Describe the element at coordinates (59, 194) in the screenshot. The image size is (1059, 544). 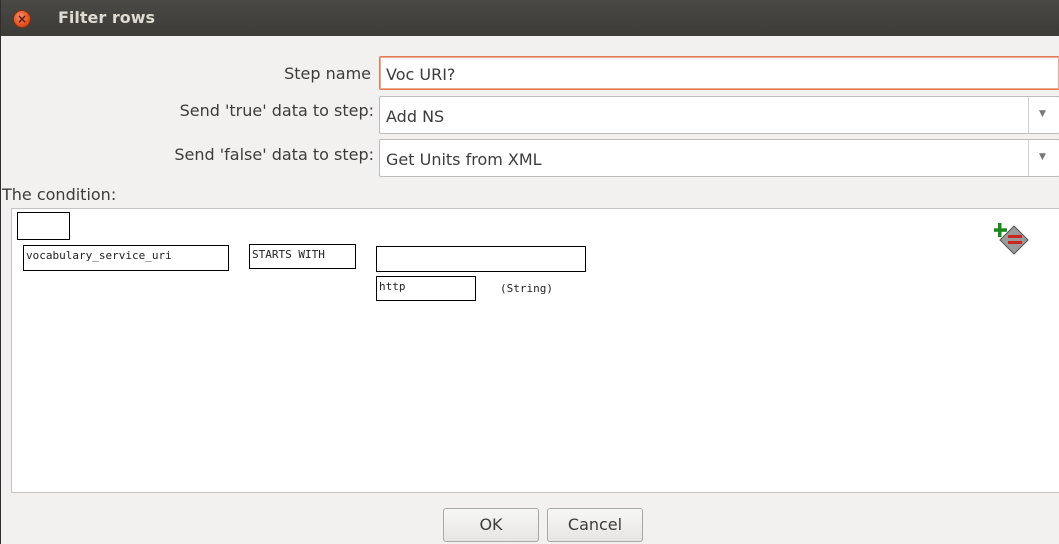
I see `condition-label: The condition:` at that location.